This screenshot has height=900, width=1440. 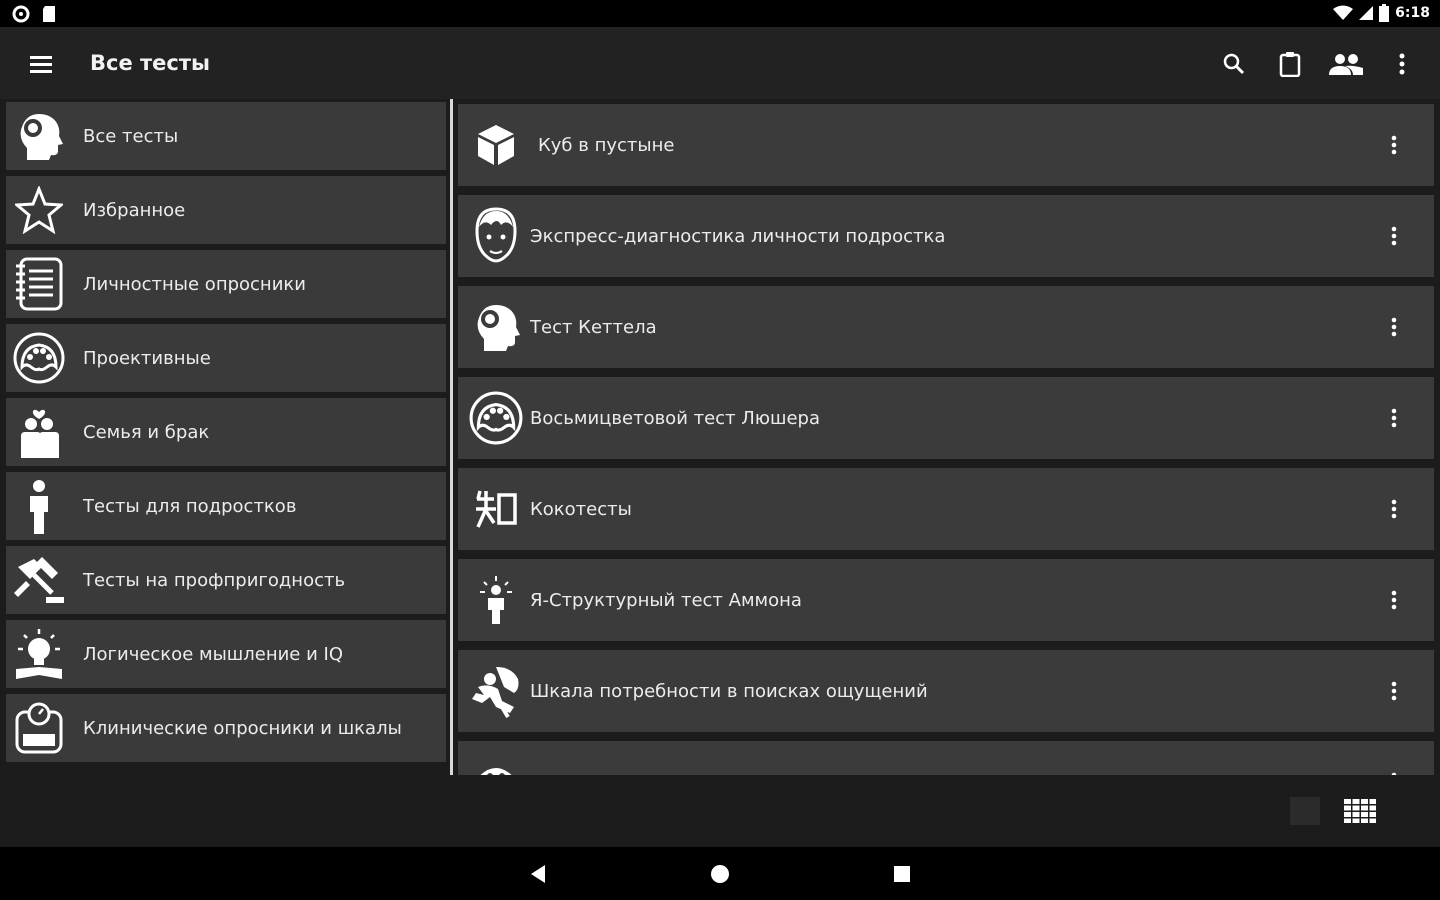 What do you see at coordinates (946, 145) in the screenshot?
I see `list-item-cube: Куб в пустыне` at bounding box center [946, 145].